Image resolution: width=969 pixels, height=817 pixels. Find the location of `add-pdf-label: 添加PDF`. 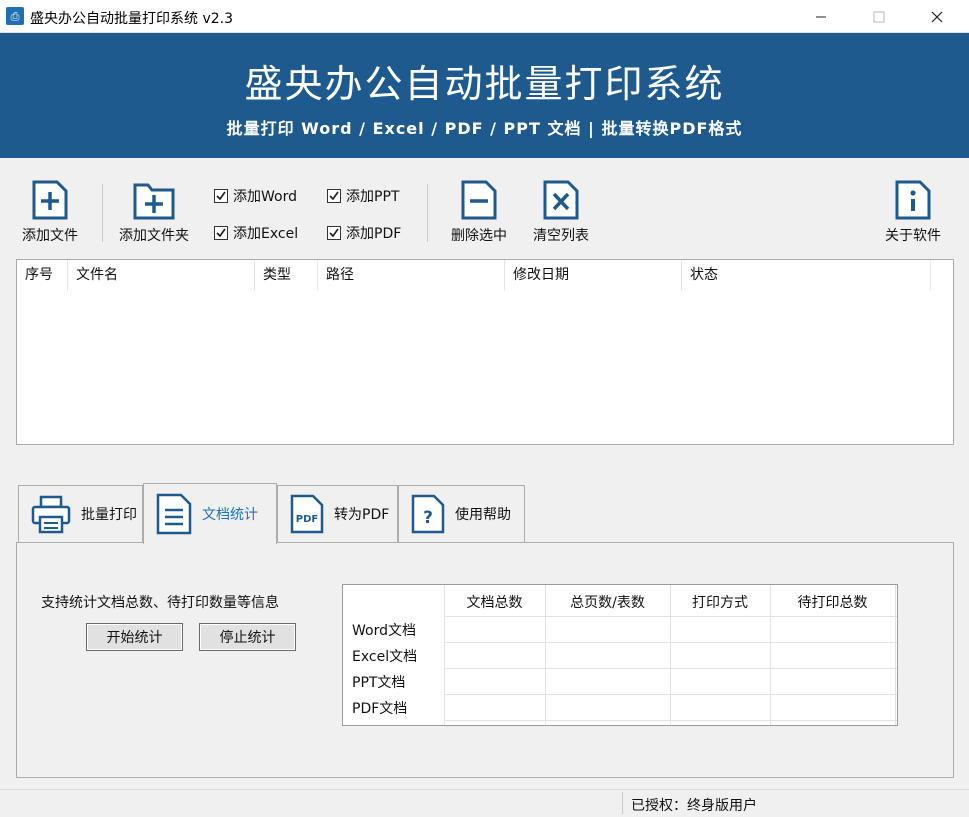

add-pdf-label: 添加PDF is located at coordinates (374, 234).